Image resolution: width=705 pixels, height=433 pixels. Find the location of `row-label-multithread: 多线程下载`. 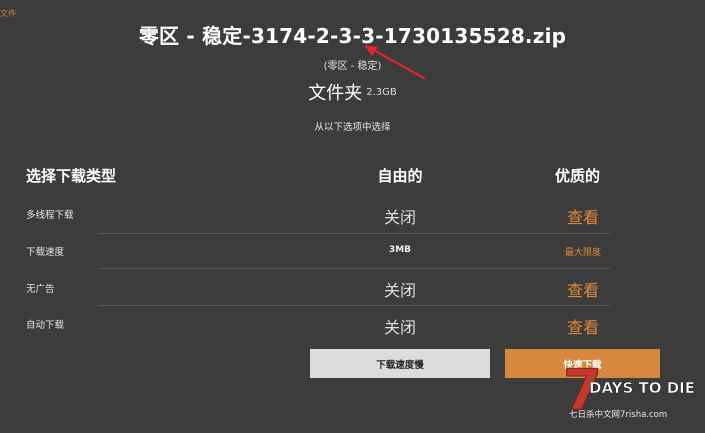

row-label-multithread: 多线程下载 is located at coordinates (50, 215).